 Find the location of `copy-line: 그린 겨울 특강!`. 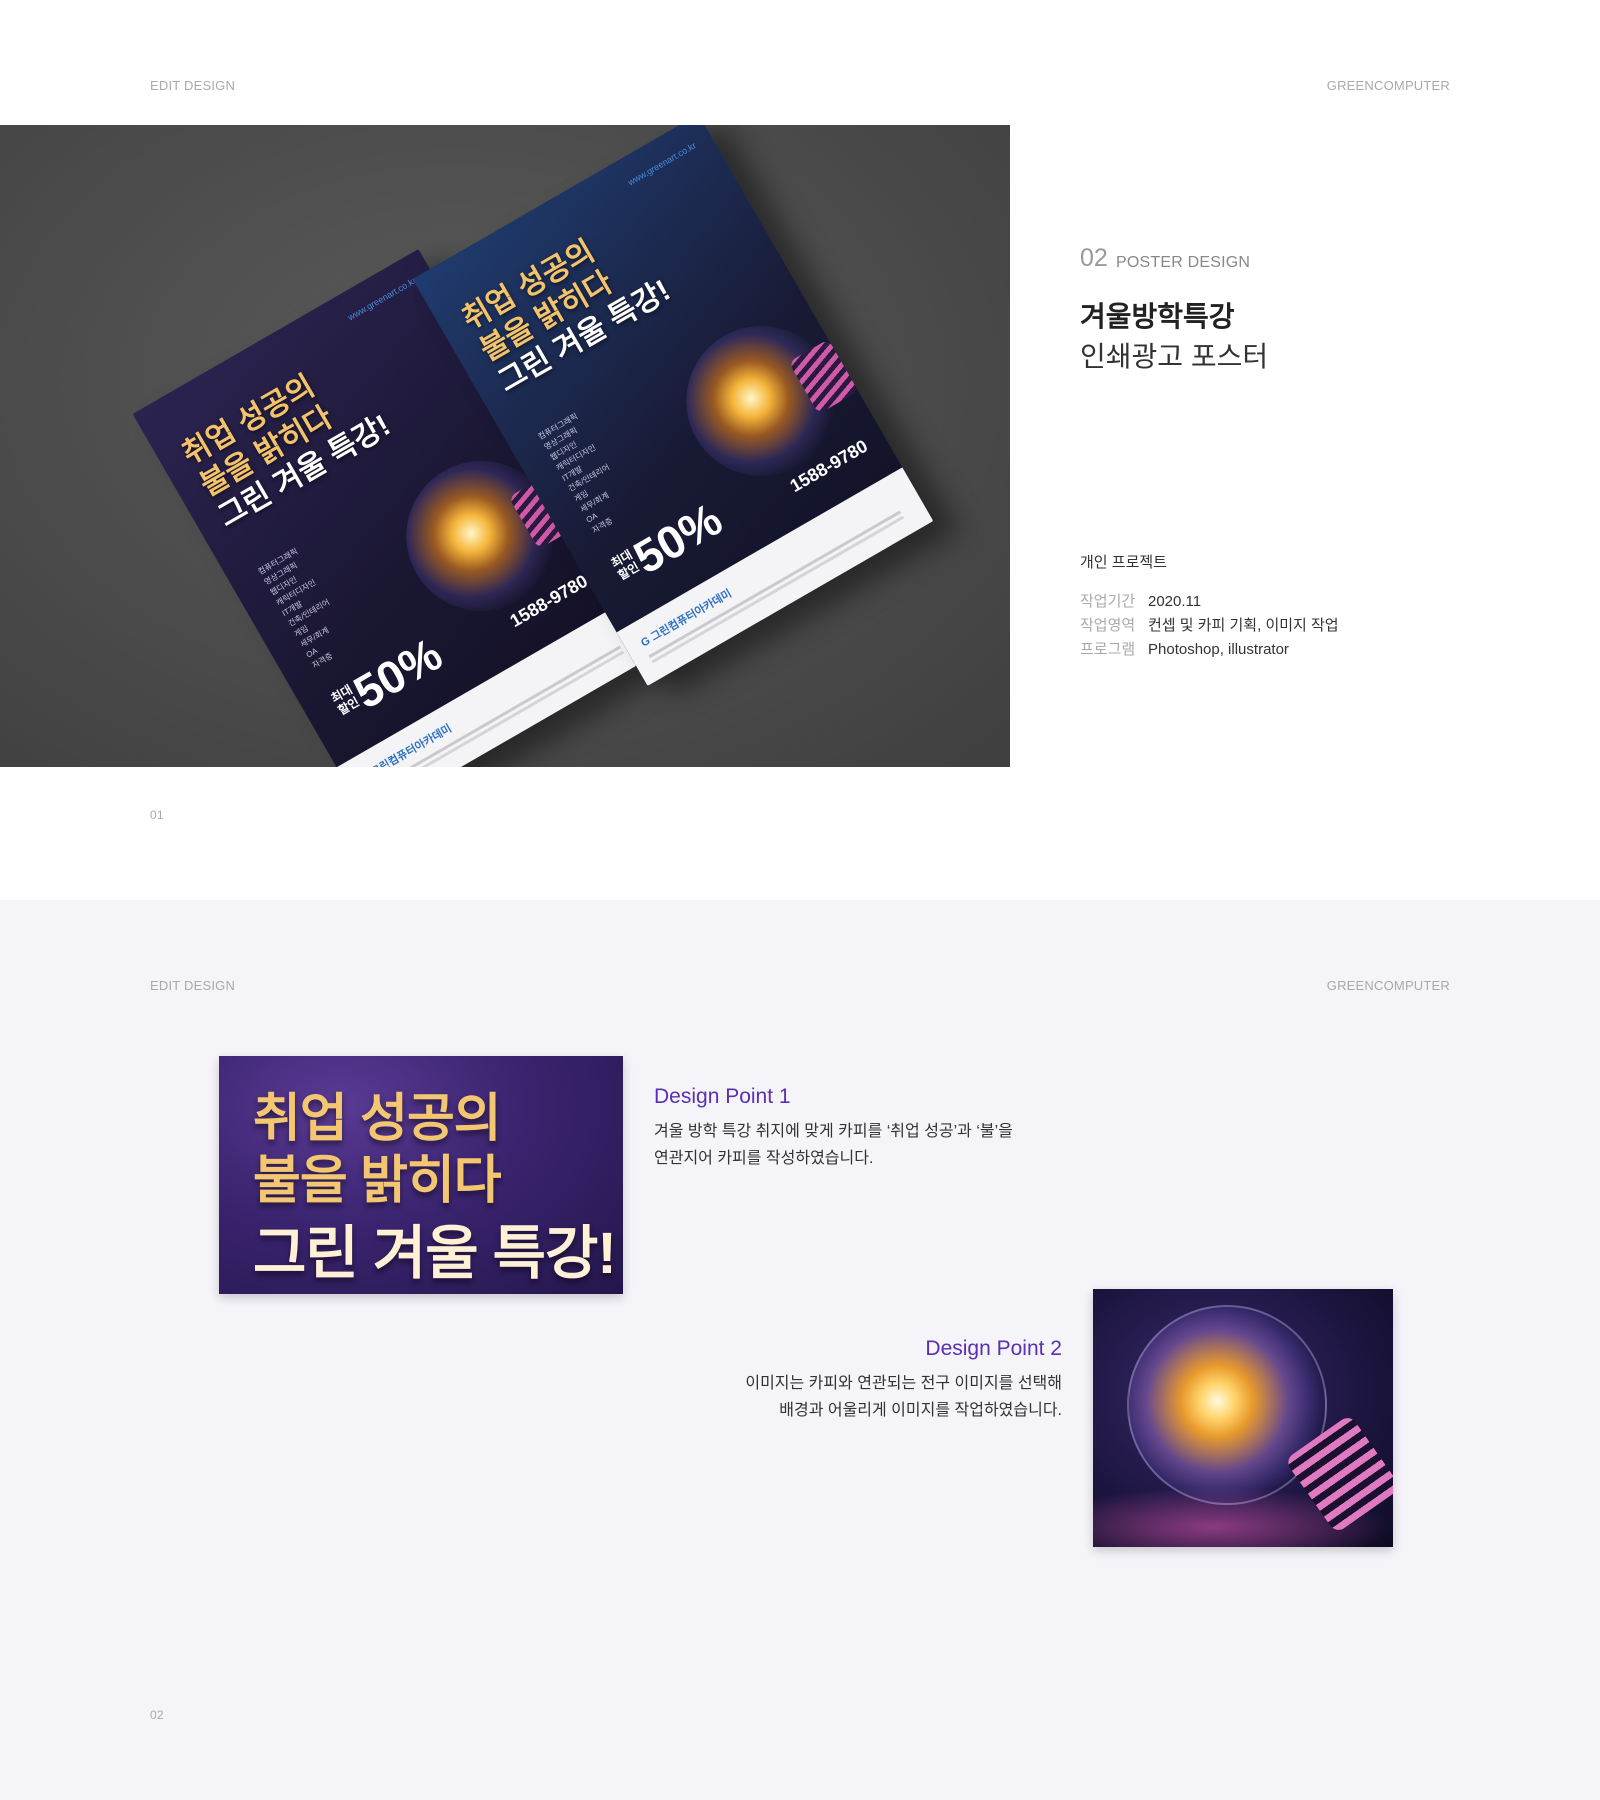

copy-line: 그린 겨울 특강! is located at coordinates (435, 1253).